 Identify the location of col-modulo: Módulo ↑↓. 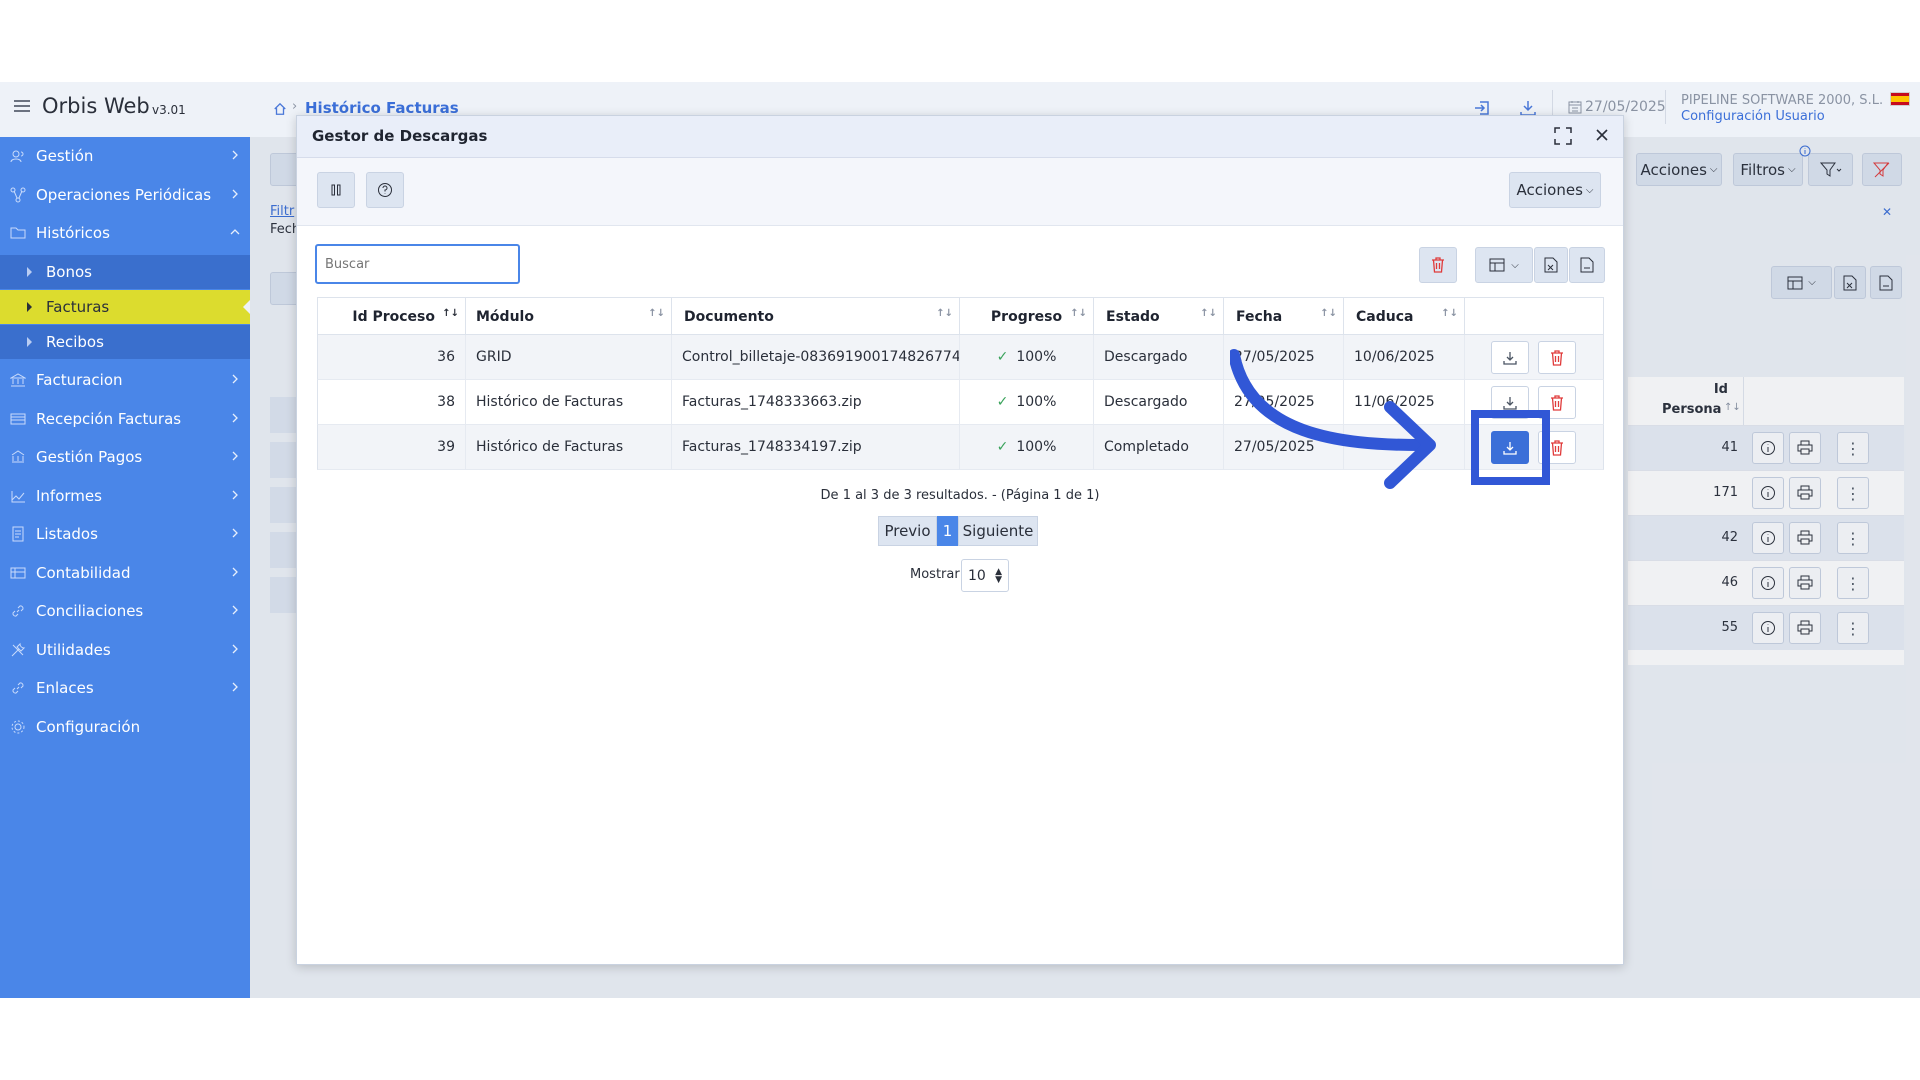
(569, 317).